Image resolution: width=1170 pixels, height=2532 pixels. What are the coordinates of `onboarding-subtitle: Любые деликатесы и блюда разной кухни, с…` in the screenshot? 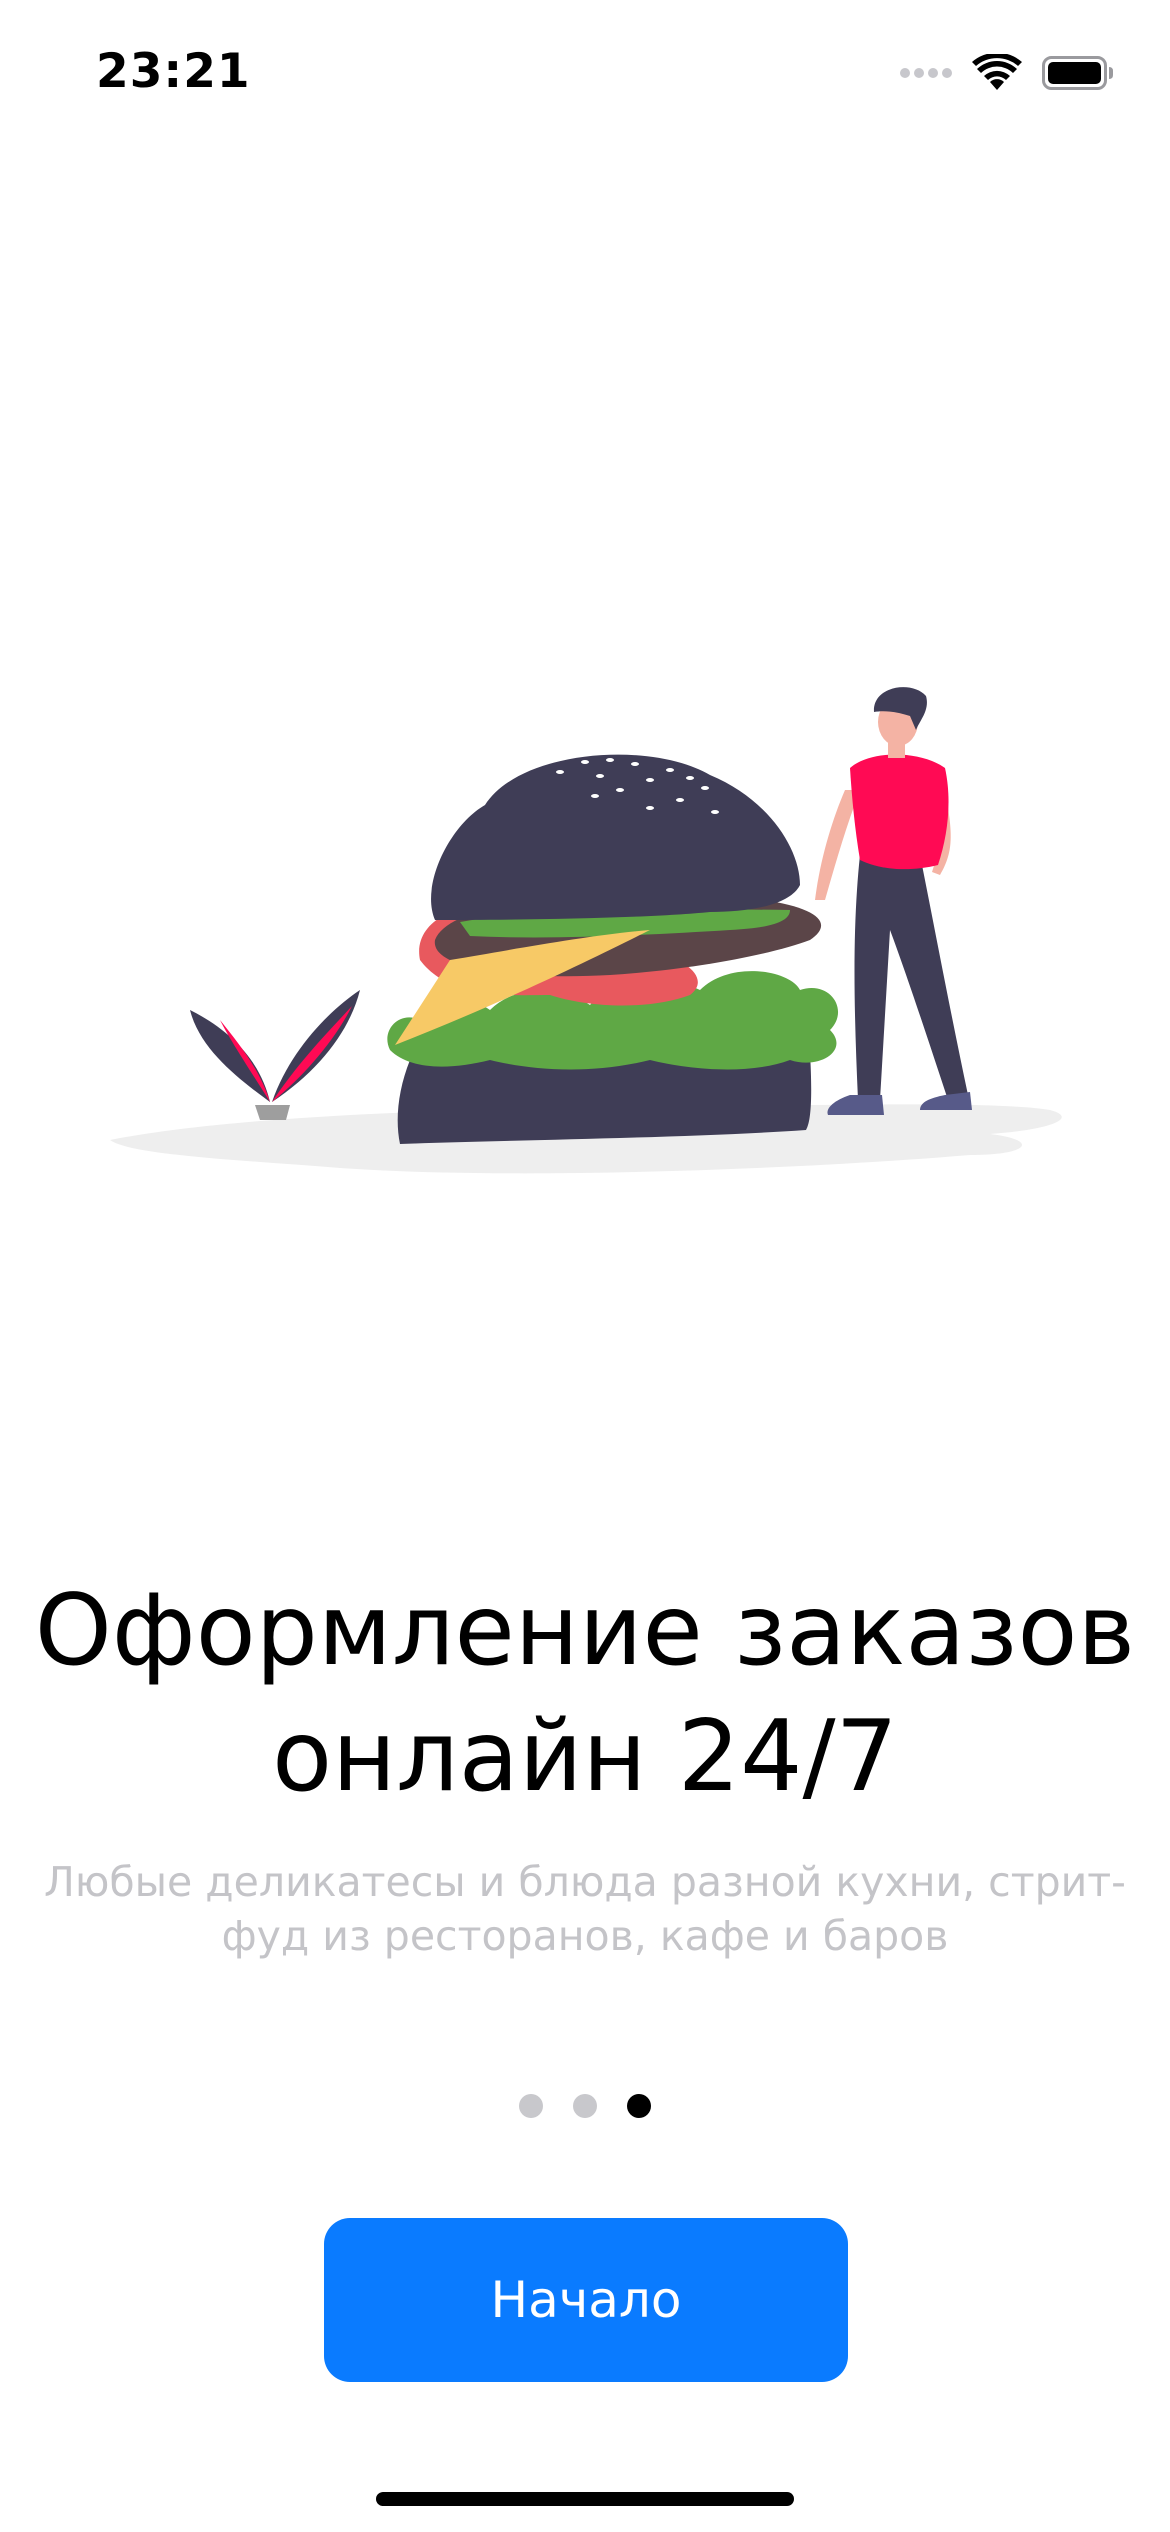 It's located at (585, 1909).